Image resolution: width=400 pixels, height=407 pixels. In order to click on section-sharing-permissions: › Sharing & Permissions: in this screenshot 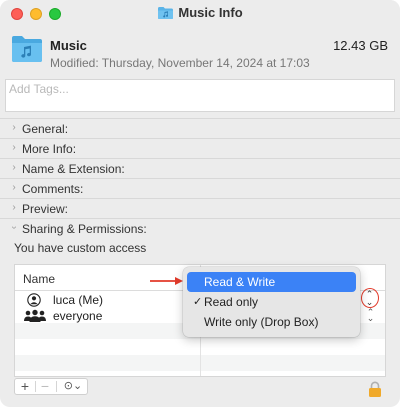, I will do `click(200, 228)`.